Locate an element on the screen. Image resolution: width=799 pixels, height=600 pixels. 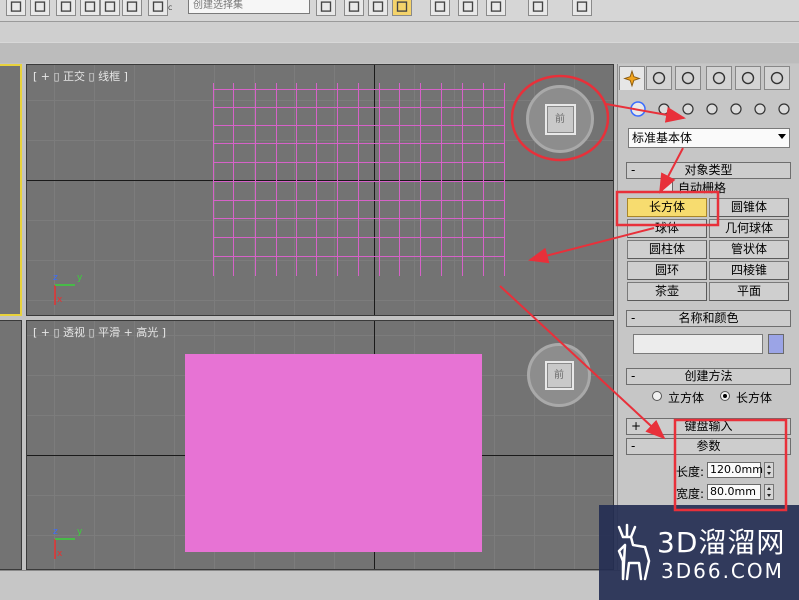
creation-method-rollout-header: - 创建方法 is located at coordinates (708, 376).